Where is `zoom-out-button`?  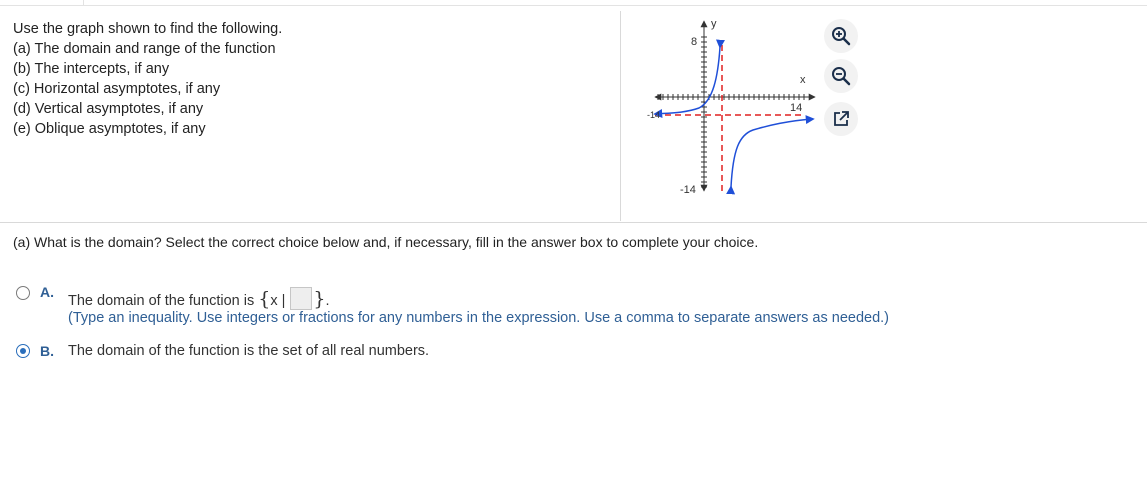 zoom-out-button is located at coordinates (841, 76).